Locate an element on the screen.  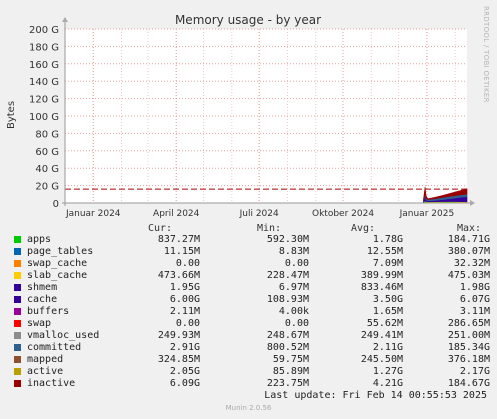
x-axis-arrow is located at coordinates (472, 203).